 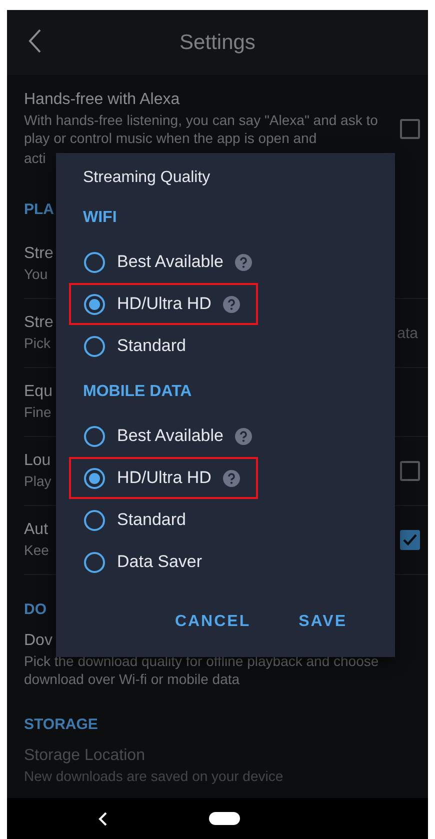 I want to click on setting-description: Kee, so click(x=36, y=550).